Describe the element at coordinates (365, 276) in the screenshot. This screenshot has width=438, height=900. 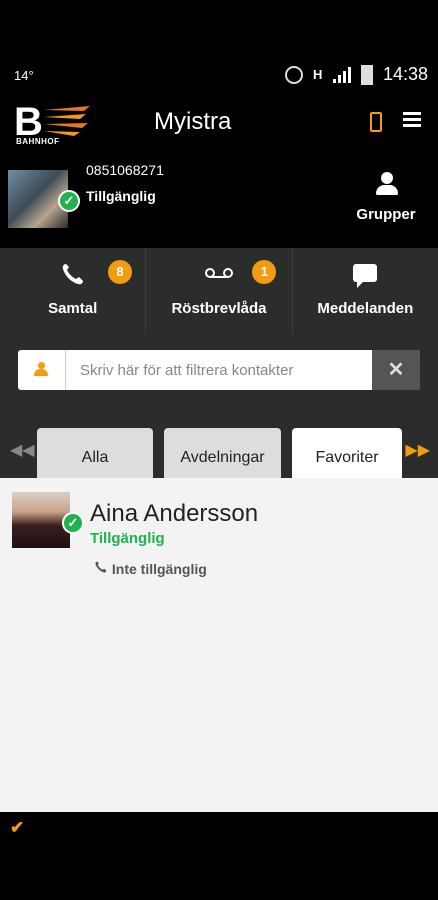
I see `message-icon` at that location.